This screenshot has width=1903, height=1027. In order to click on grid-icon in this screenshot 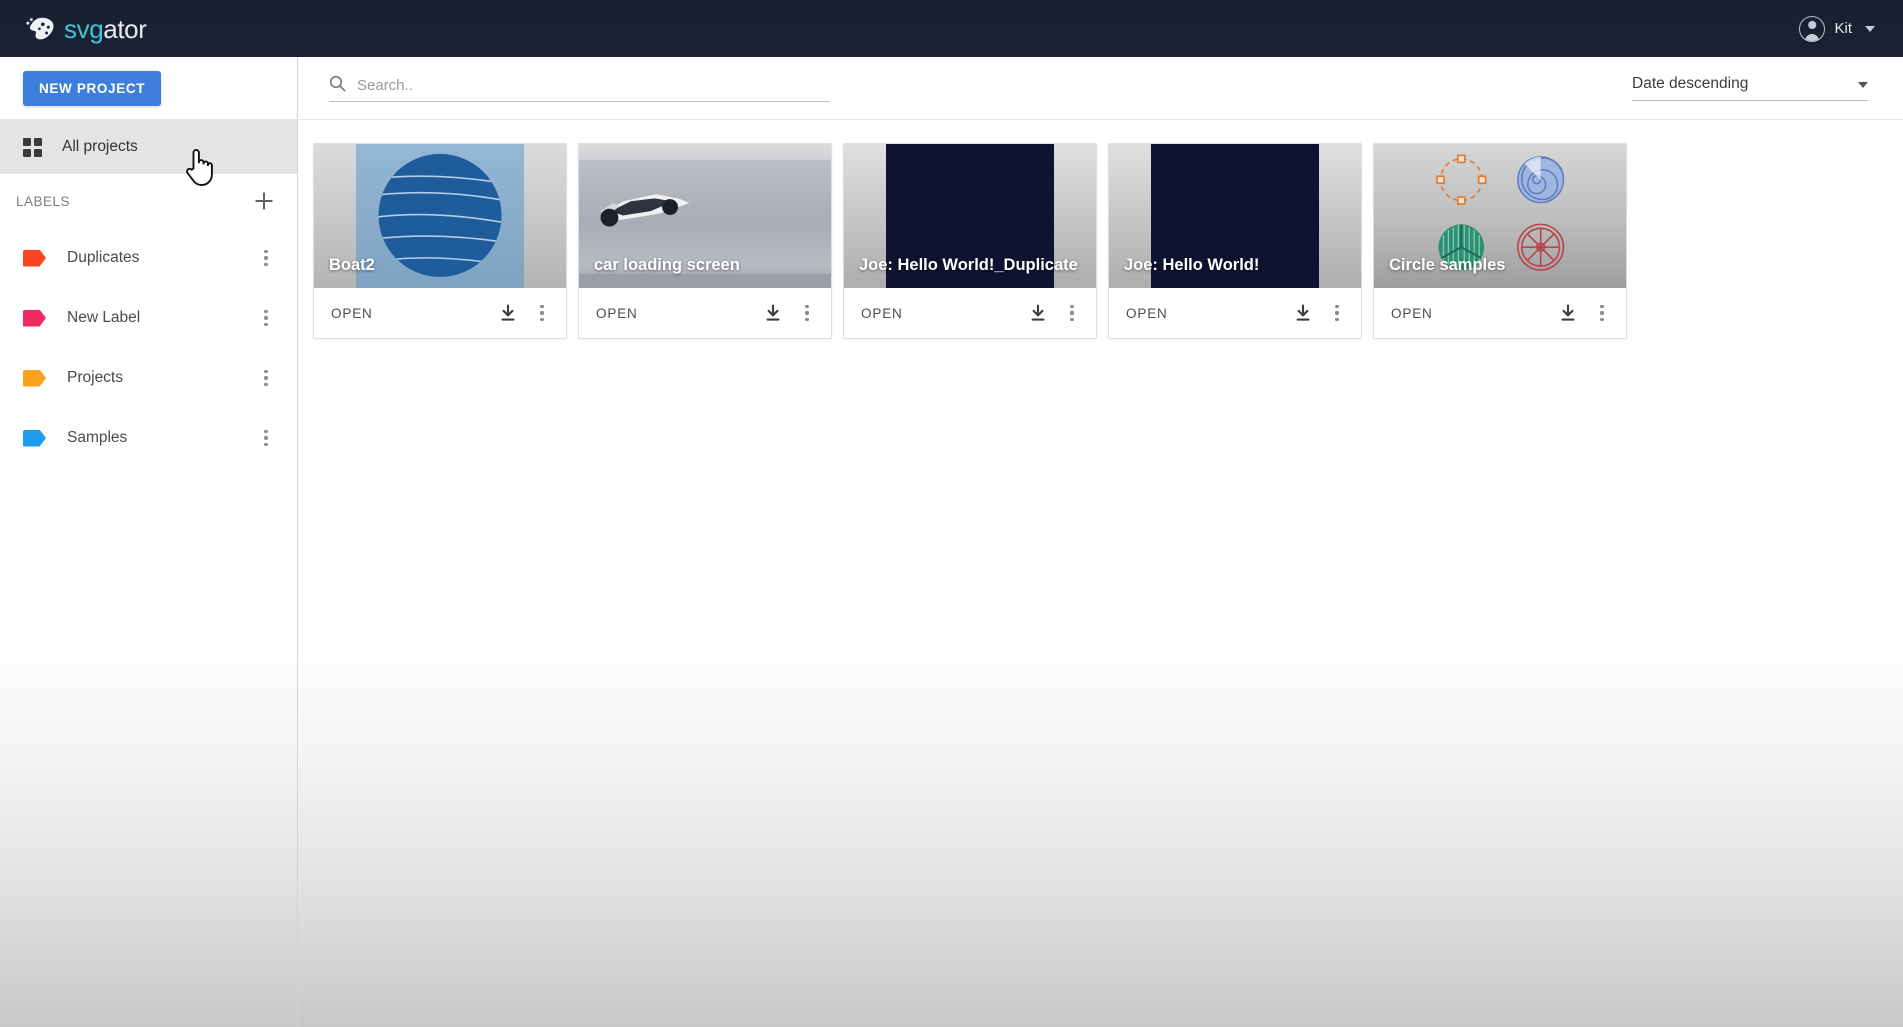, I will do `click(32, 147)`.